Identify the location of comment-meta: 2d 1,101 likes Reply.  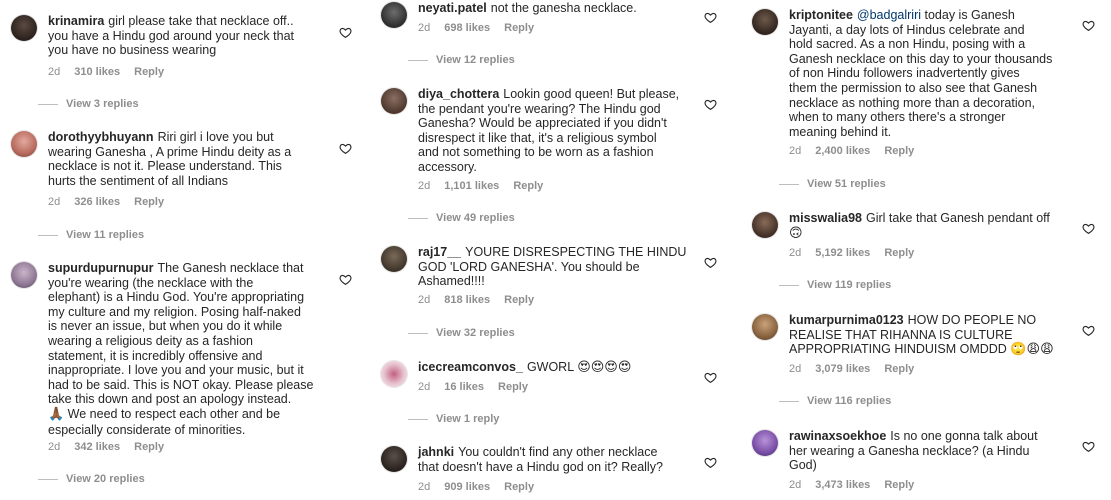
(480, 186).